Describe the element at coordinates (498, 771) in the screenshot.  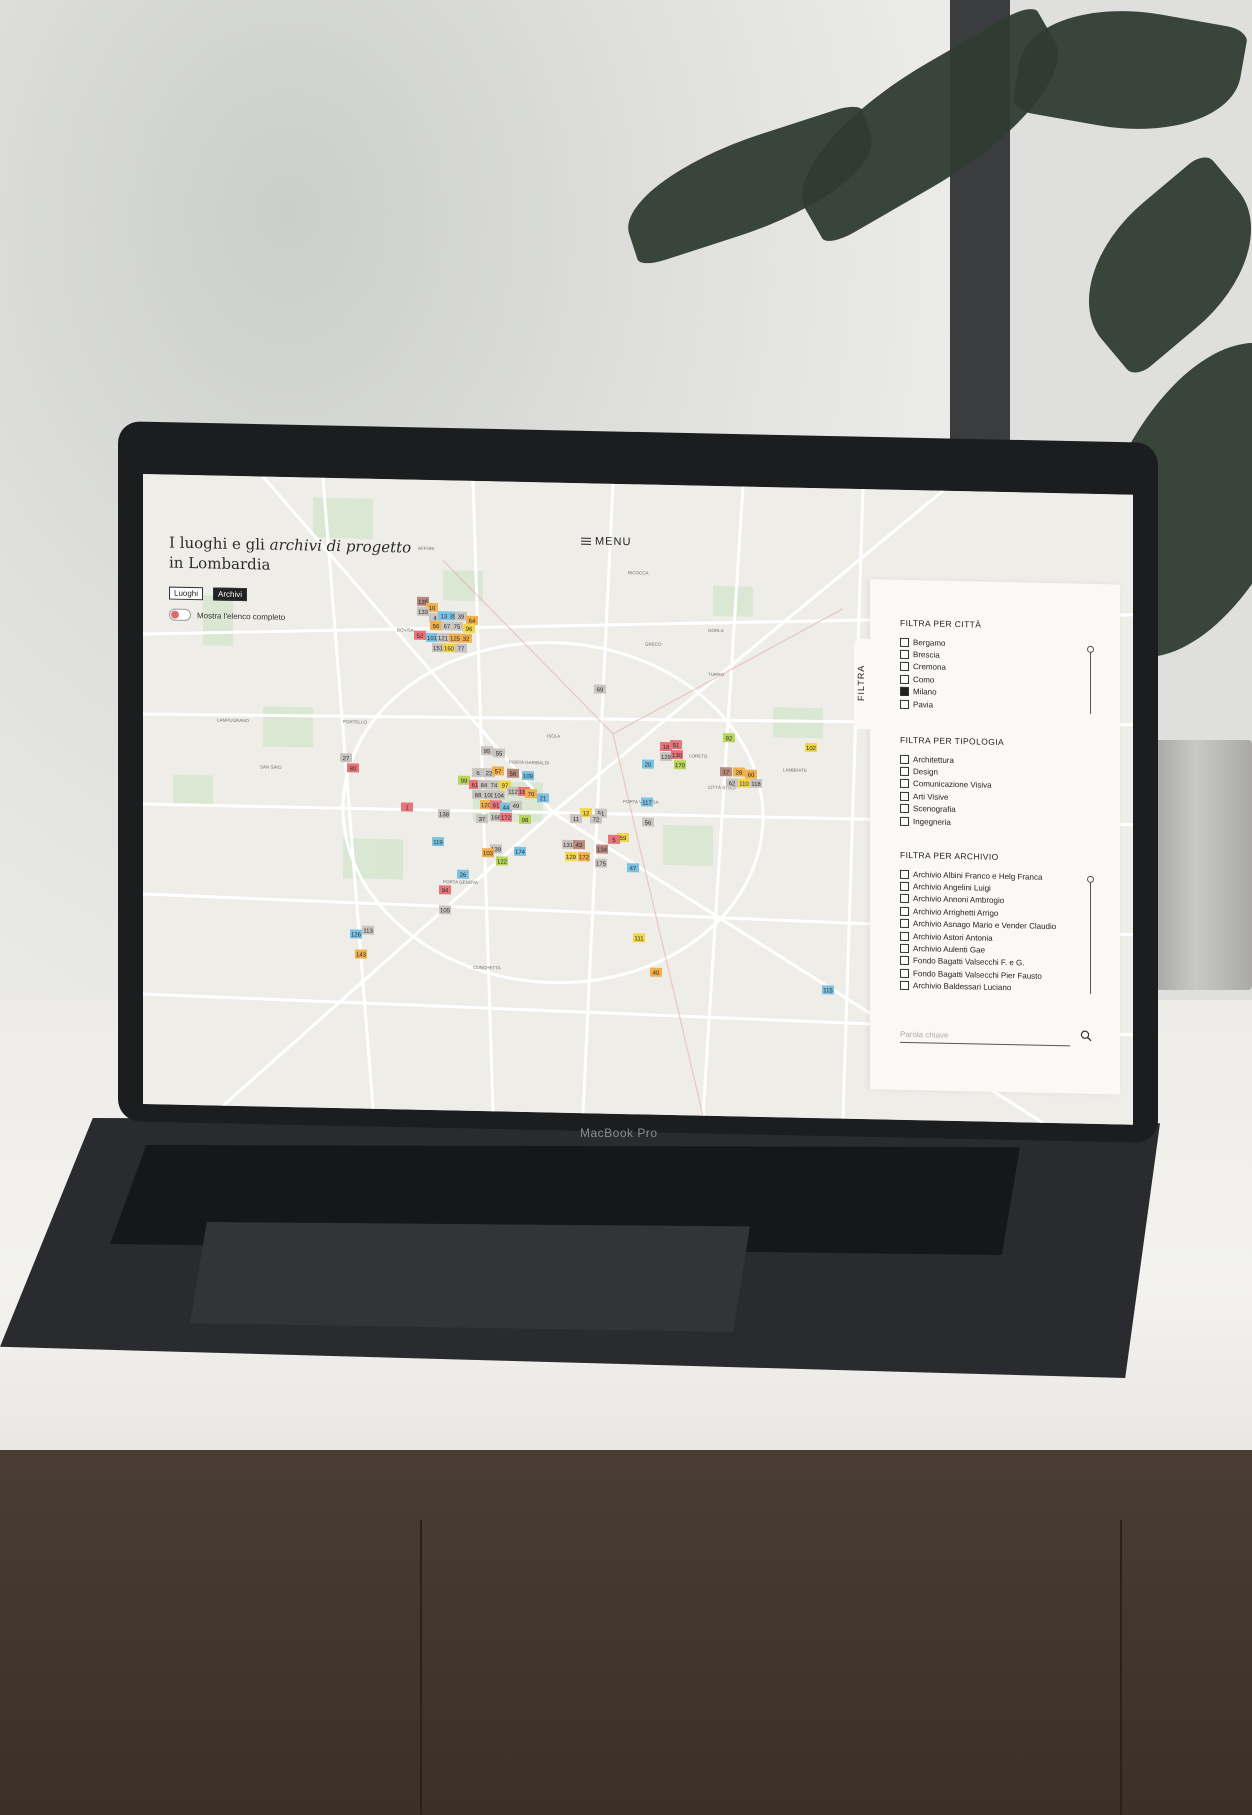
I see `map-marker: 57` at that location.